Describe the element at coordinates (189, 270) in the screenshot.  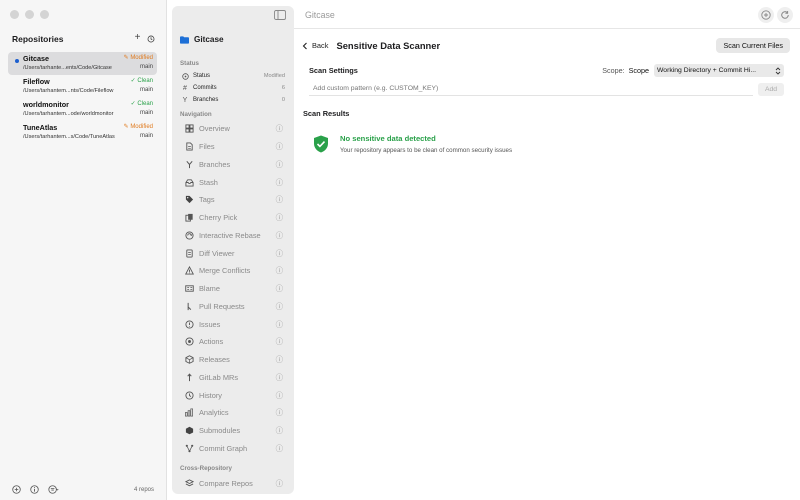
I see `warning-icon` at that location.